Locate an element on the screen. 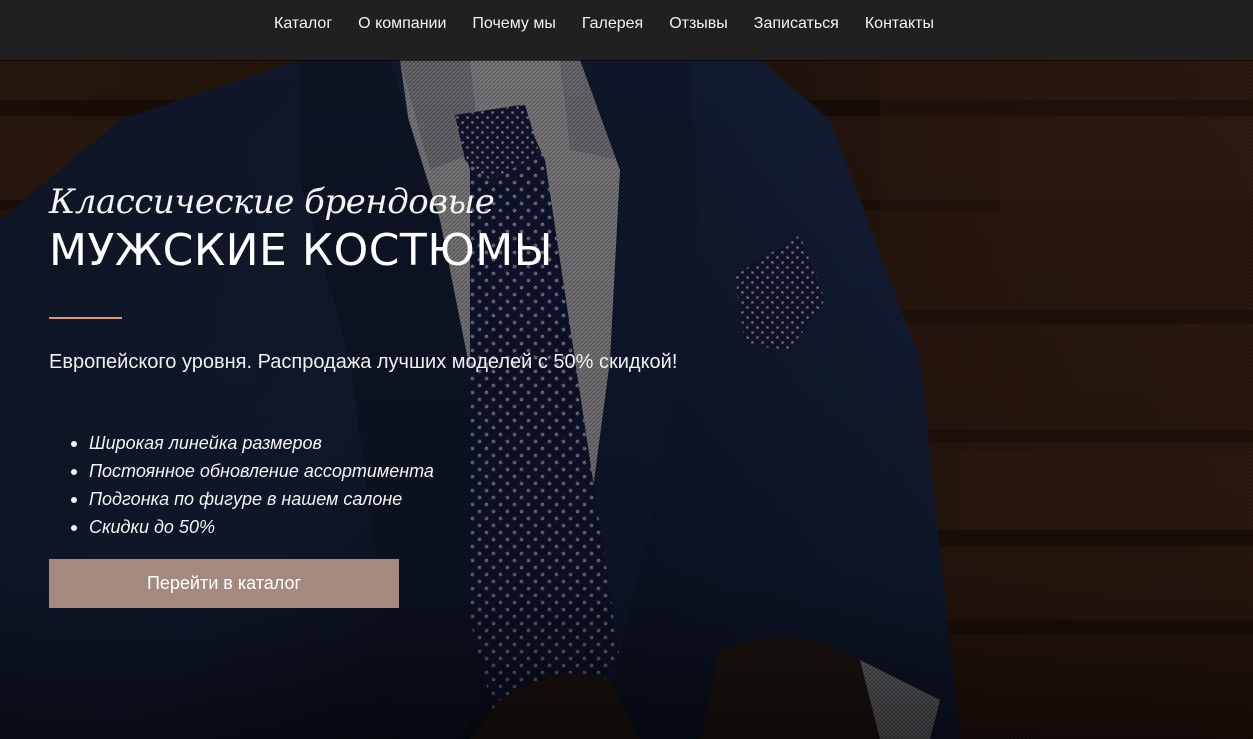 This screenshot has width=1253, height=739. nav-item-gallery: Галерея is located at coordinates (612, 24).